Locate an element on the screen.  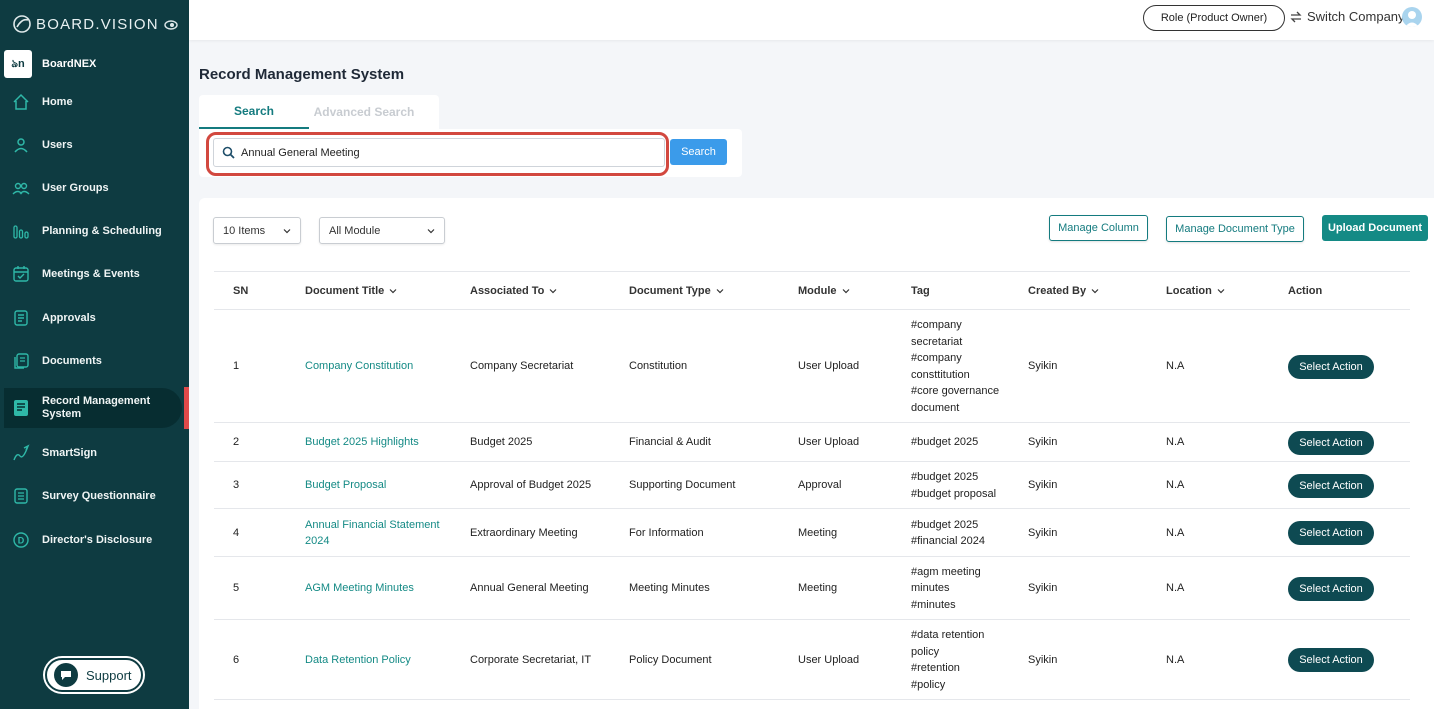
page-title: Record Management System is located at coordinates (302, 74).